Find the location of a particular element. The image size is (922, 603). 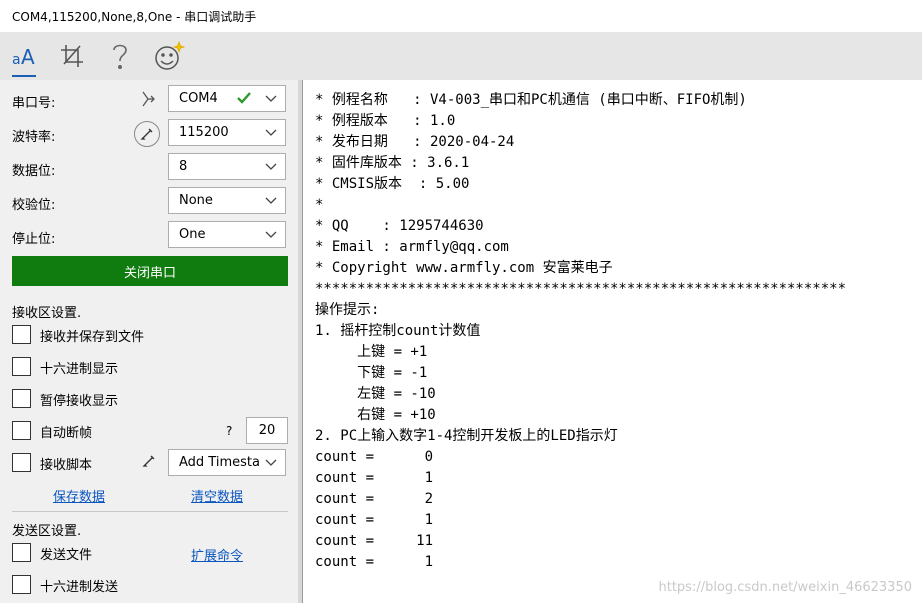

send-file-checkbox is located at coordinates (21, 552).